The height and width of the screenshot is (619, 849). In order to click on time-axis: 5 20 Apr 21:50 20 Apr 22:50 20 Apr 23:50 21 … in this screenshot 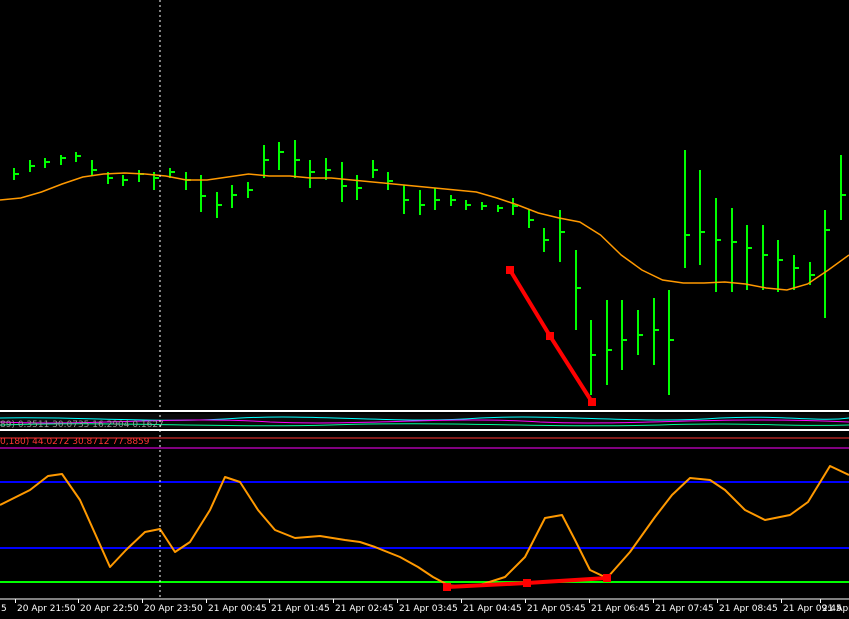, I will do `click(424, 606)`.